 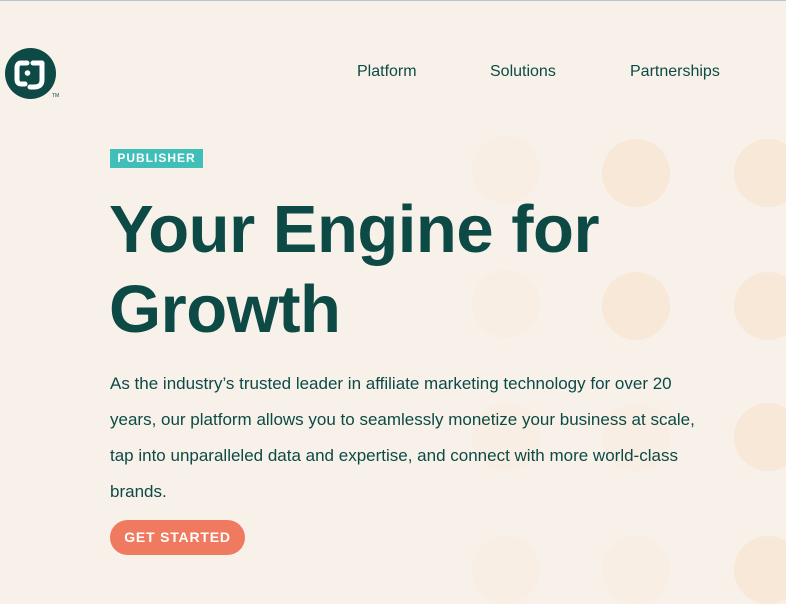 I want to click on cj-logo: TM, so click(x=32, y=74).